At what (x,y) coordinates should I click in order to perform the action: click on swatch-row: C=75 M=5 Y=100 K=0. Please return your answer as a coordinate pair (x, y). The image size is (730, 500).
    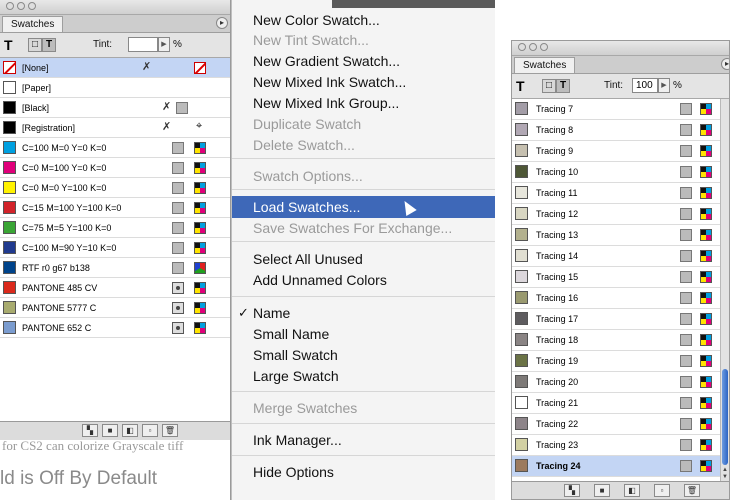
    Looking at the image, I should click on (115, 228).